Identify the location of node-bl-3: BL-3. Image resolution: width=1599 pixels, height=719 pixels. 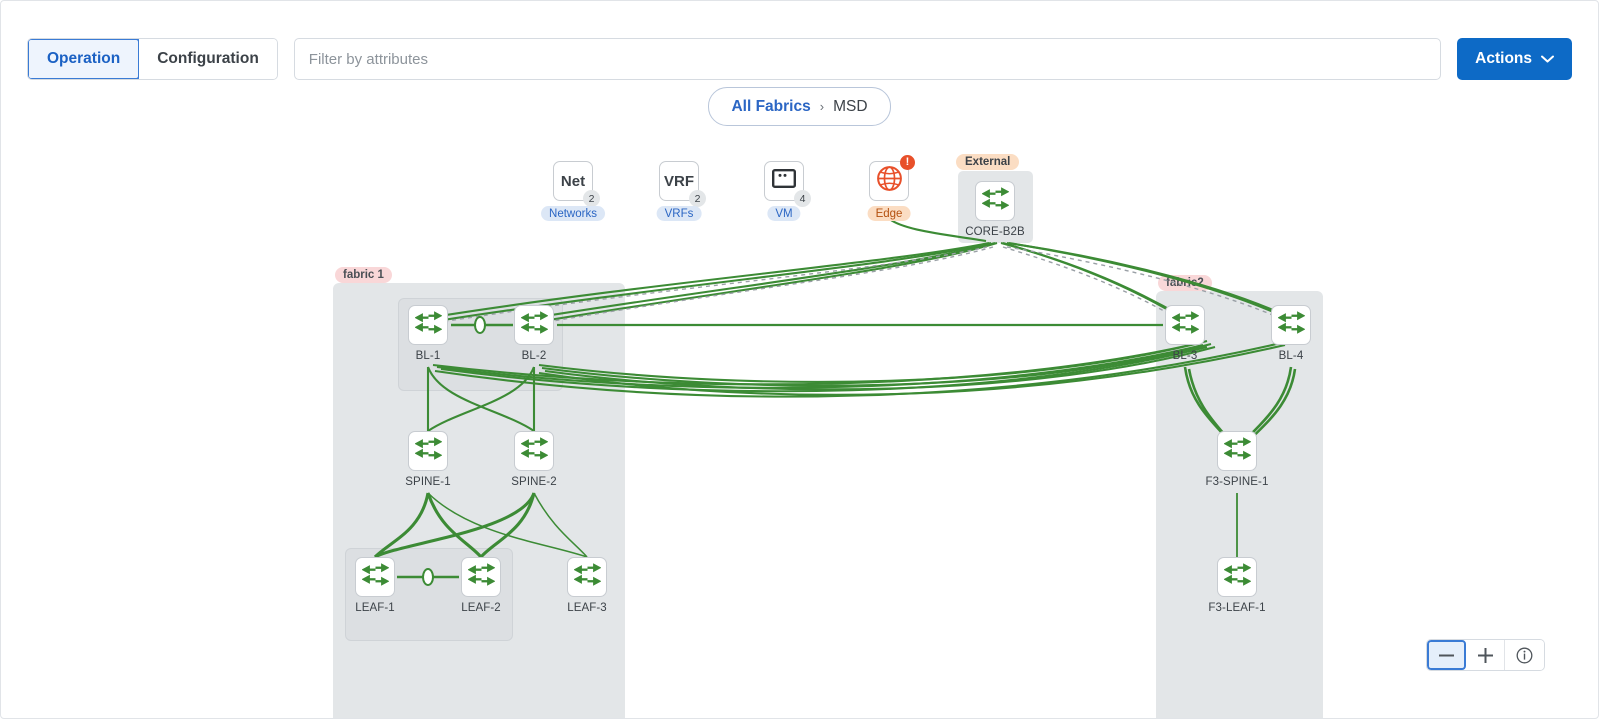
(1185, 333).